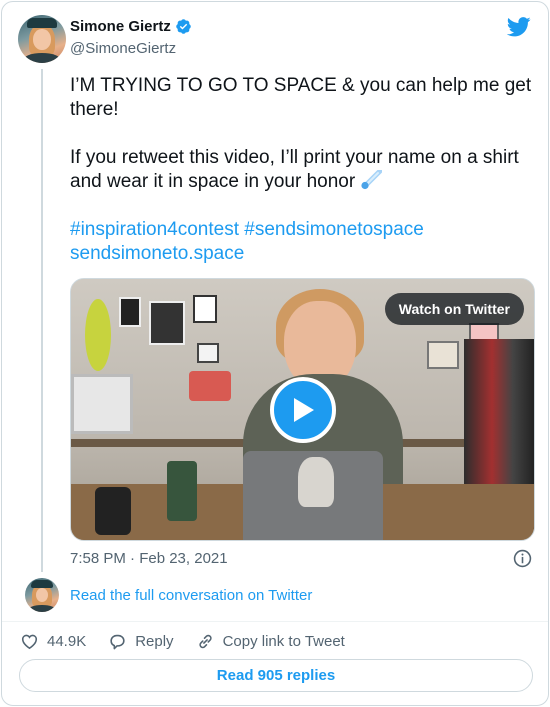  I want to click on like-count: 44.9K, so click(67, 641).